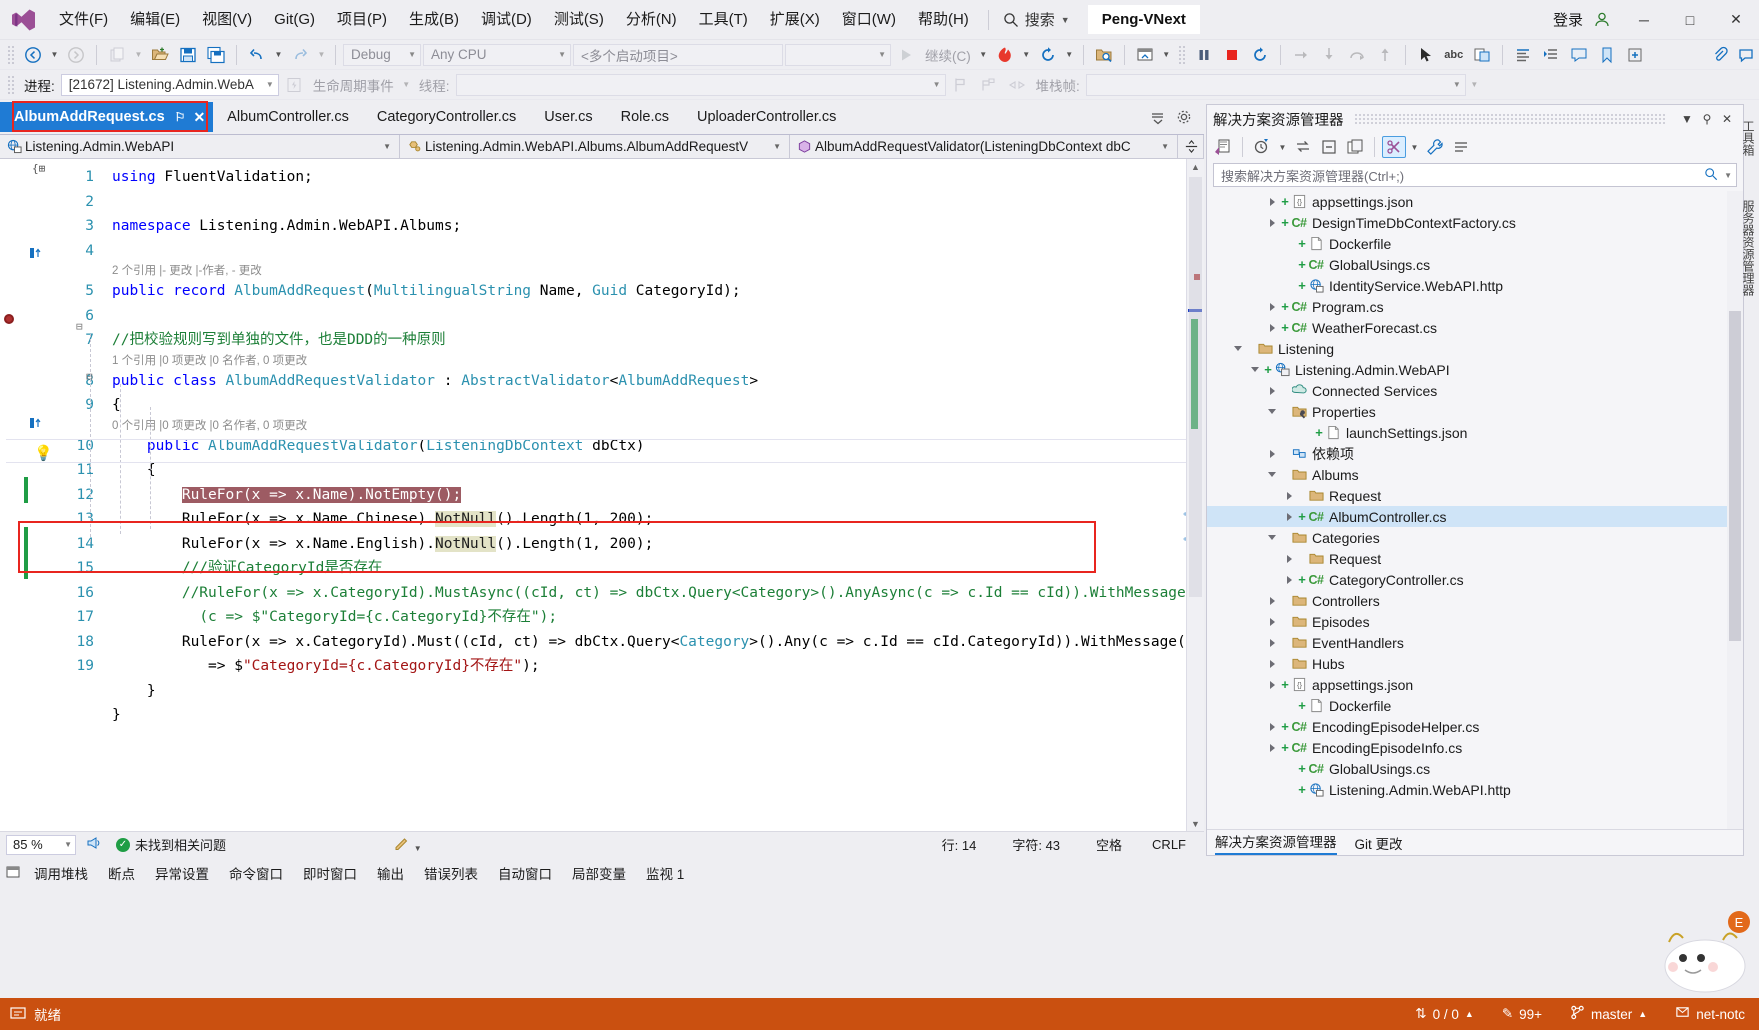 Image resolution: width=1759 pixels, height=1030 pixels. I want to click on tree-item: + C# WeatherForecast.cs, so click(1475, 327).